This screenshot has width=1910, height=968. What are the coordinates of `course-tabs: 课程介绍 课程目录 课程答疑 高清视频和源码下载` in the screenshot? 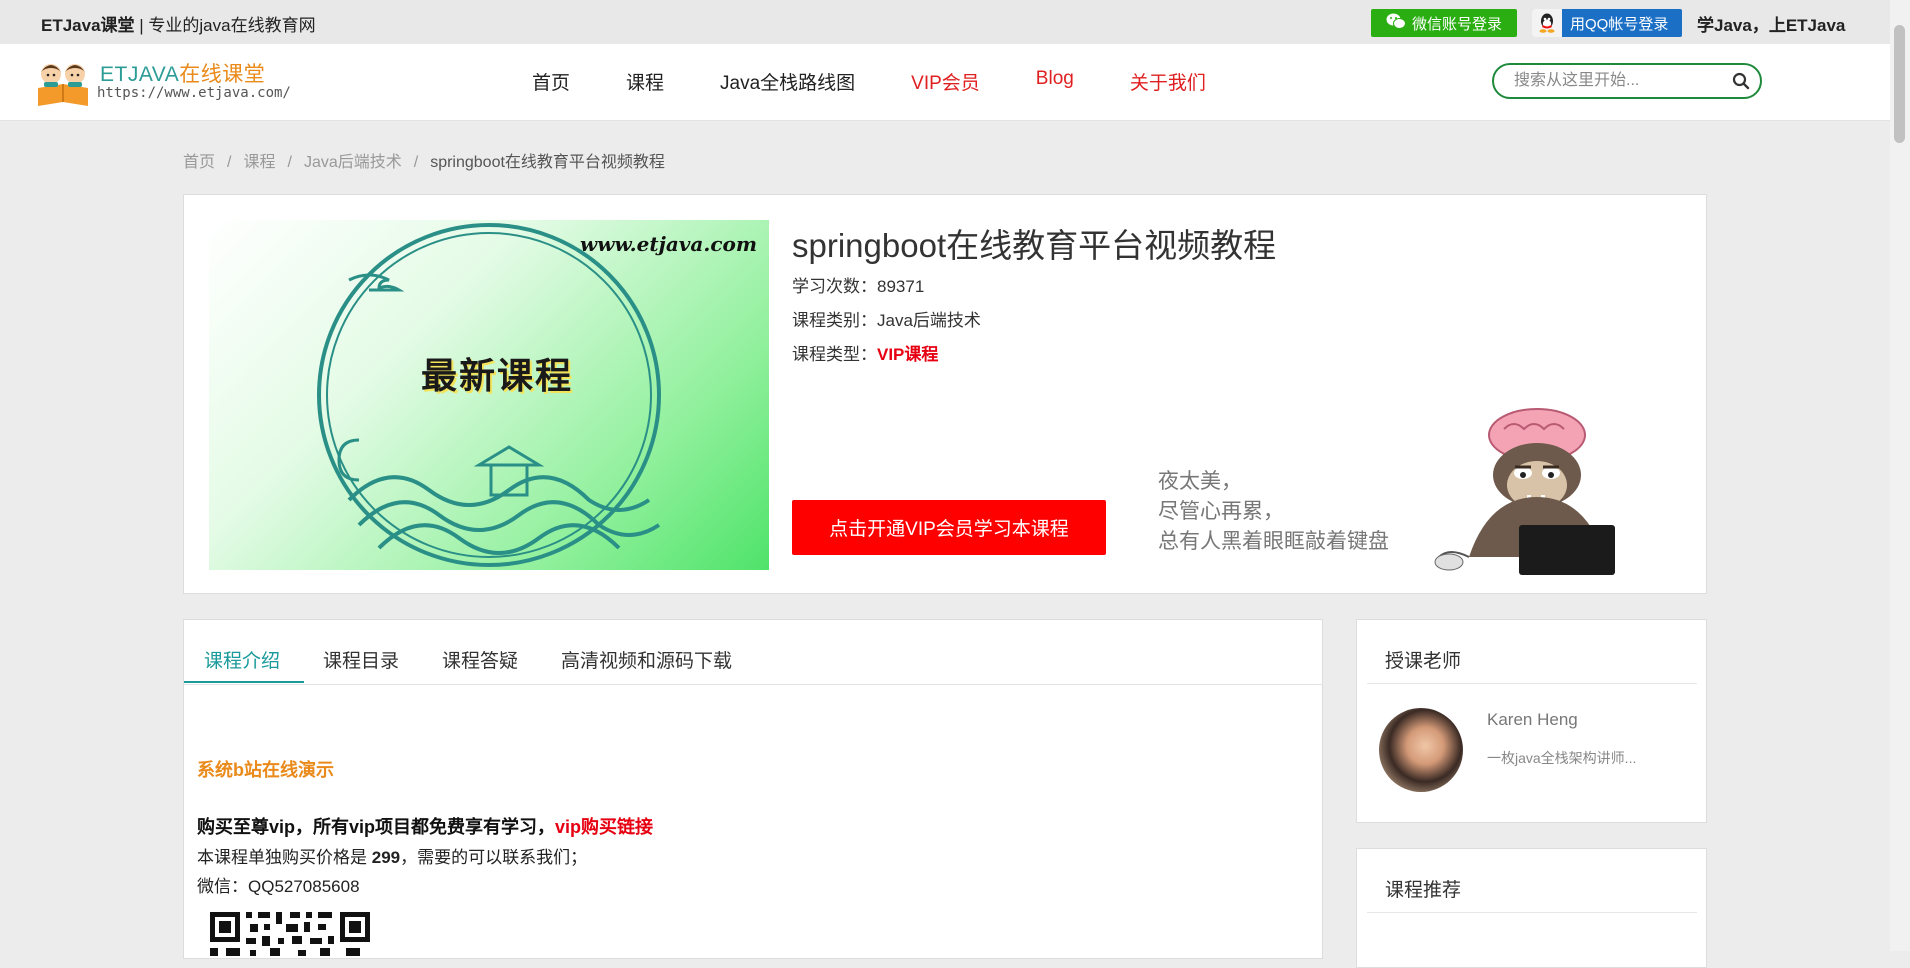 It's located at (753, 652).